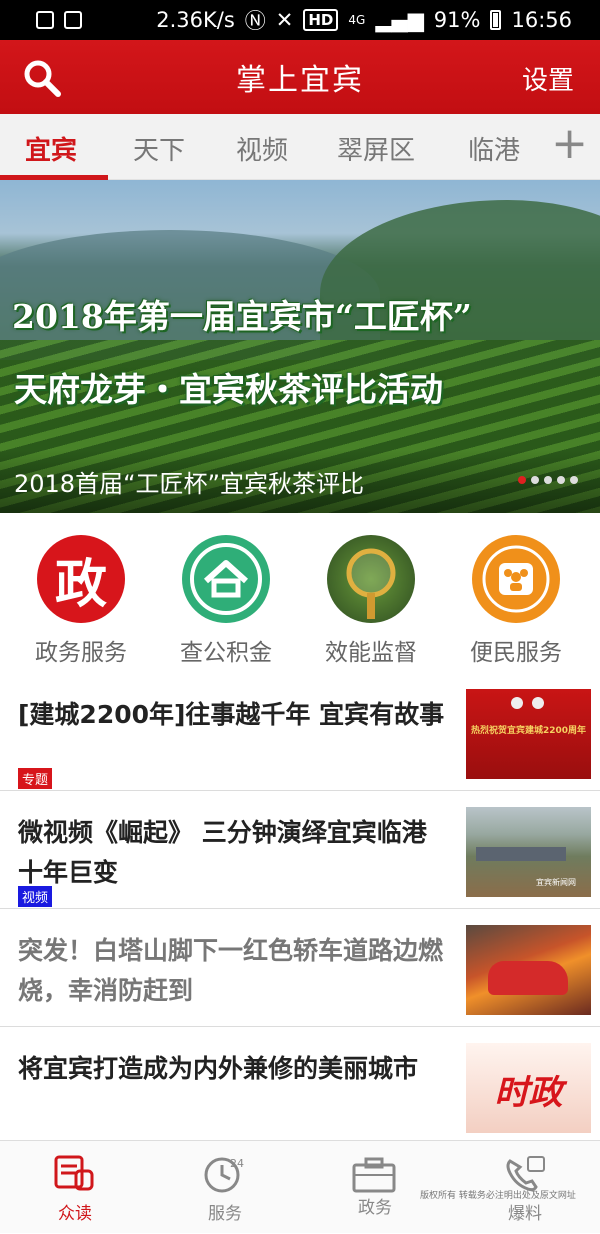 The width and height of the screenshot is (600, 1234). I want to click on service-label: 便民服务, so click(516, 653).